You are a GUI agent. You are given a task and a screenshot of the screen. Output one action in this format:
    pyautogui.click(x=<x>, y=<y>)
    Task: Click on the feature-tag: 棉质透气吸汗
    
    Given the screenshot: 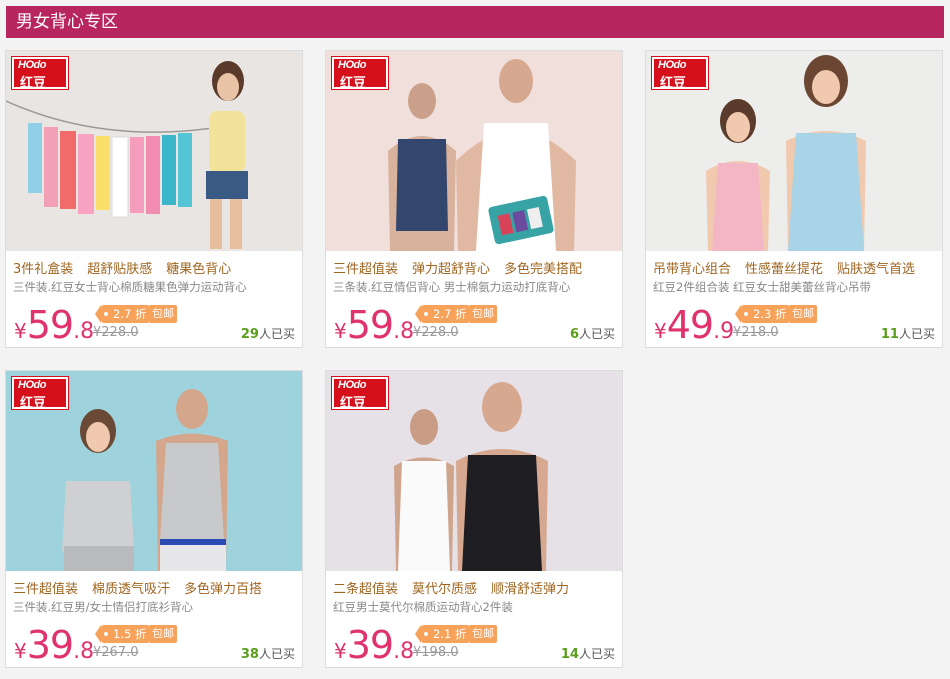 What is the action you would take?
    pyautogui.click(x=131, y=589)
    